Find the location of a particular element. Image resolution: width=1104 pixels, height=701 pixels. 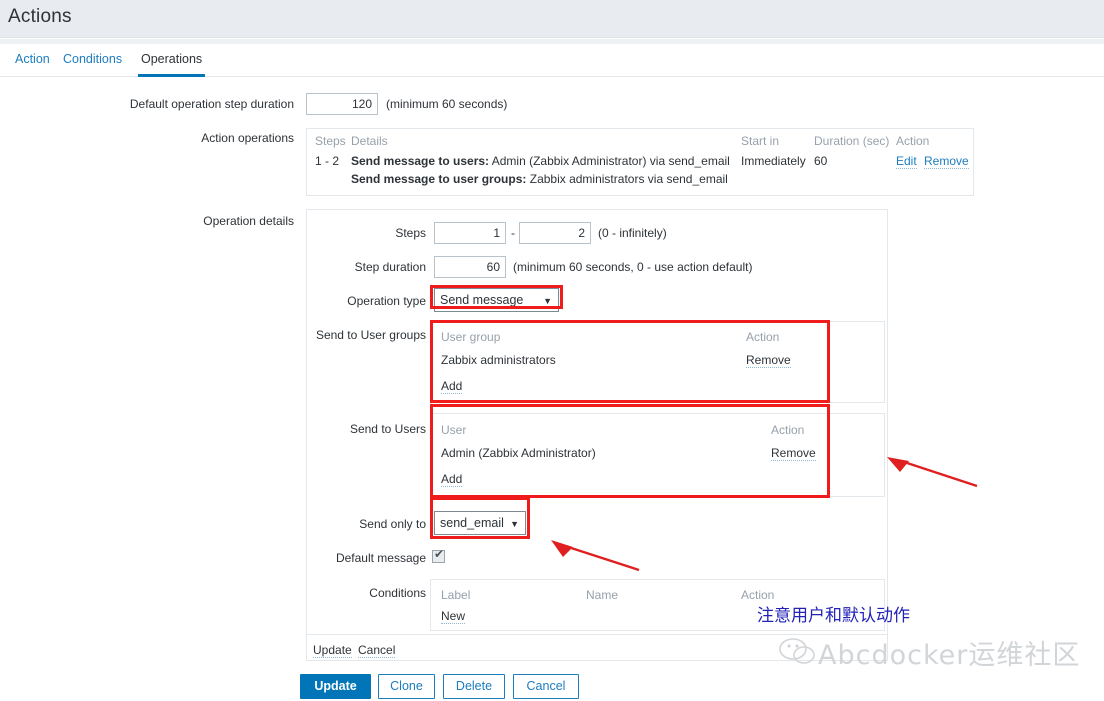

ops-details-line2-rest: Zabbix administrators via send_email is located at coordinates (628, 179).